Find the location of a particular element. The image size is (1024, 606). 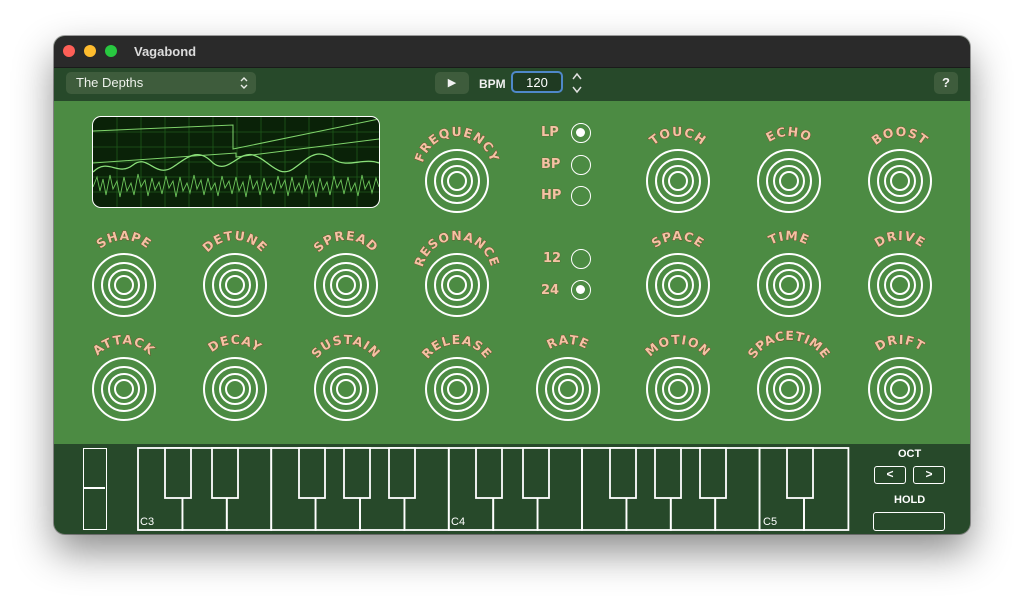

chevron-updown-icon is located at coordinates (244, 87).